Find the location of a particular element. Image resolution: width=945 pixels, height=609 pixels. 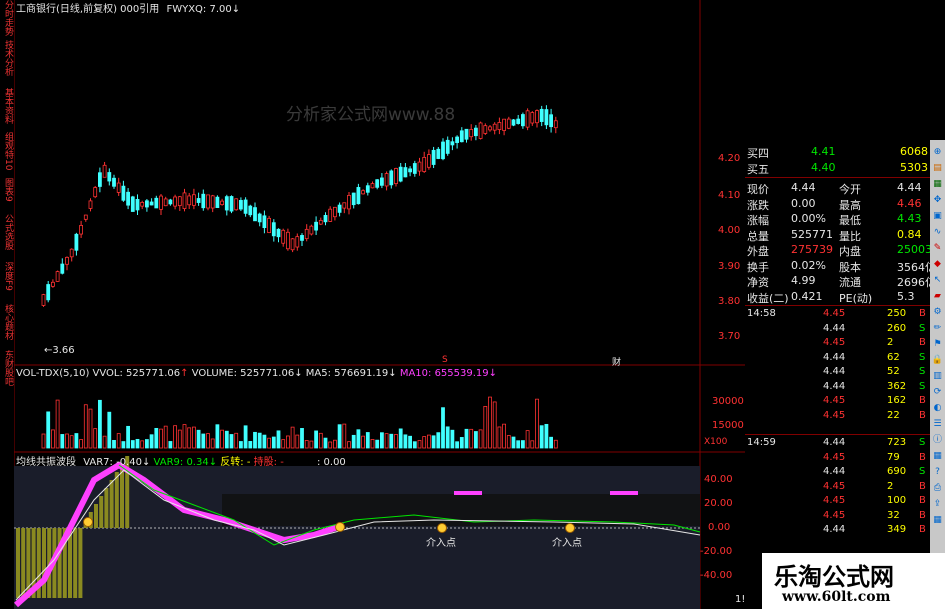

calc-icon: ▦ is located at coordinates (937, 456).